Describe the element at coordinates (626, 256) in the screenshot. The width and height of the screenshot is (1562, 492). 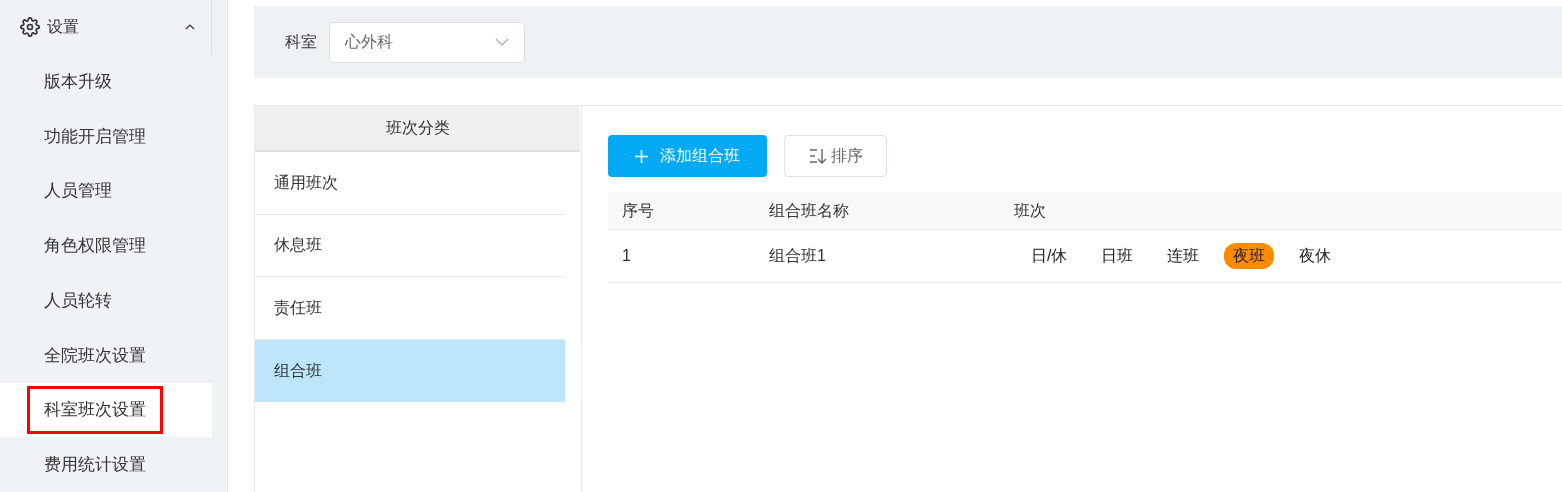
I see `table-cell-text: 1` at that location.